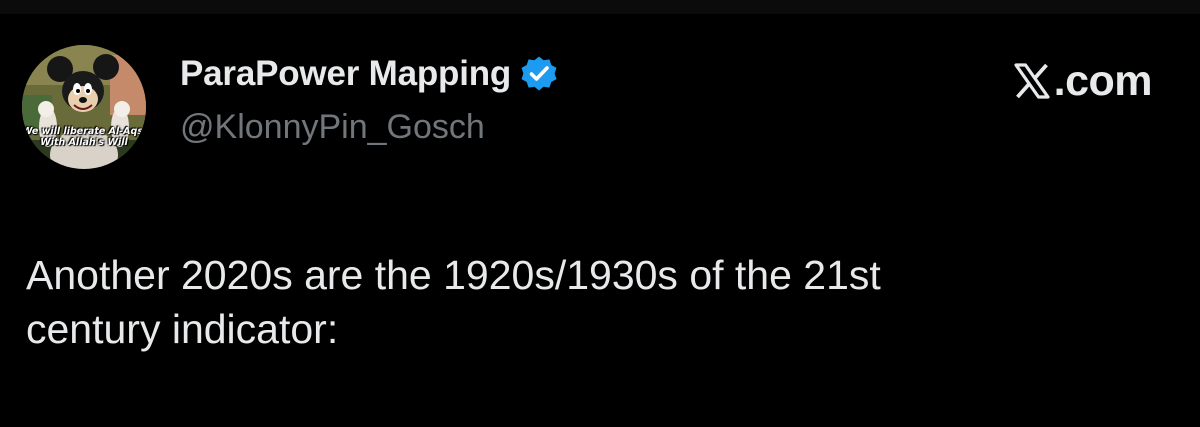 This screenshot has width=1200, height=427. Describe the element at coordinates (84, 142) in the screenshot. I see `avatar-caption-line2: With Allah's Will` at that location.